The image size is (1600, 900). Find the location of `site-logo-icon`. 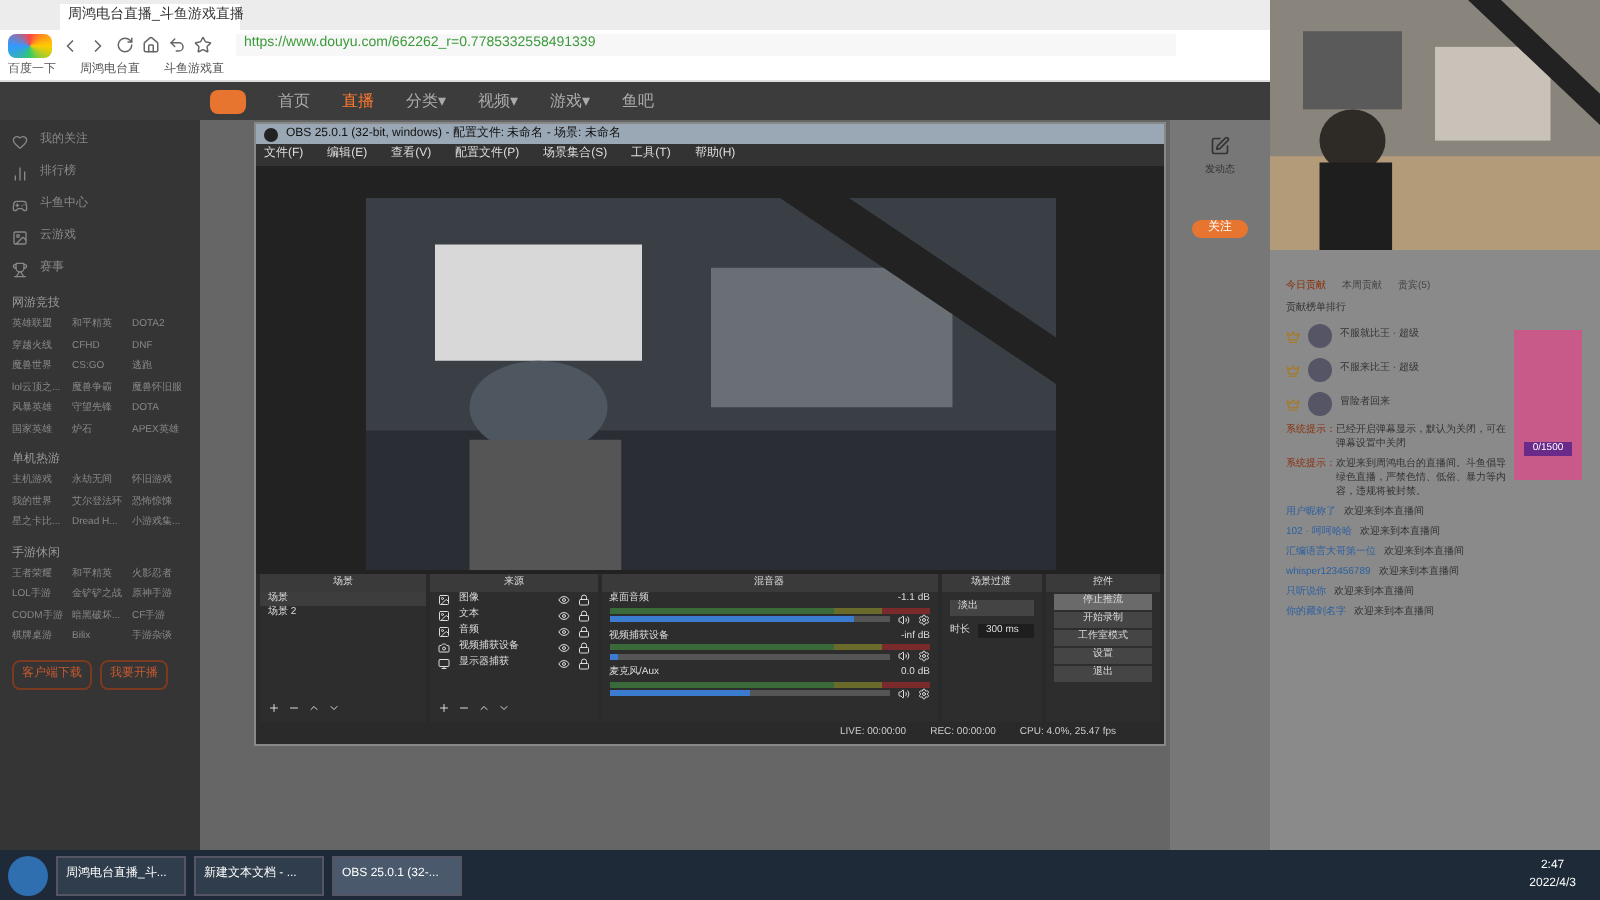

site-logo-icon is located at coordinates (228, 101).